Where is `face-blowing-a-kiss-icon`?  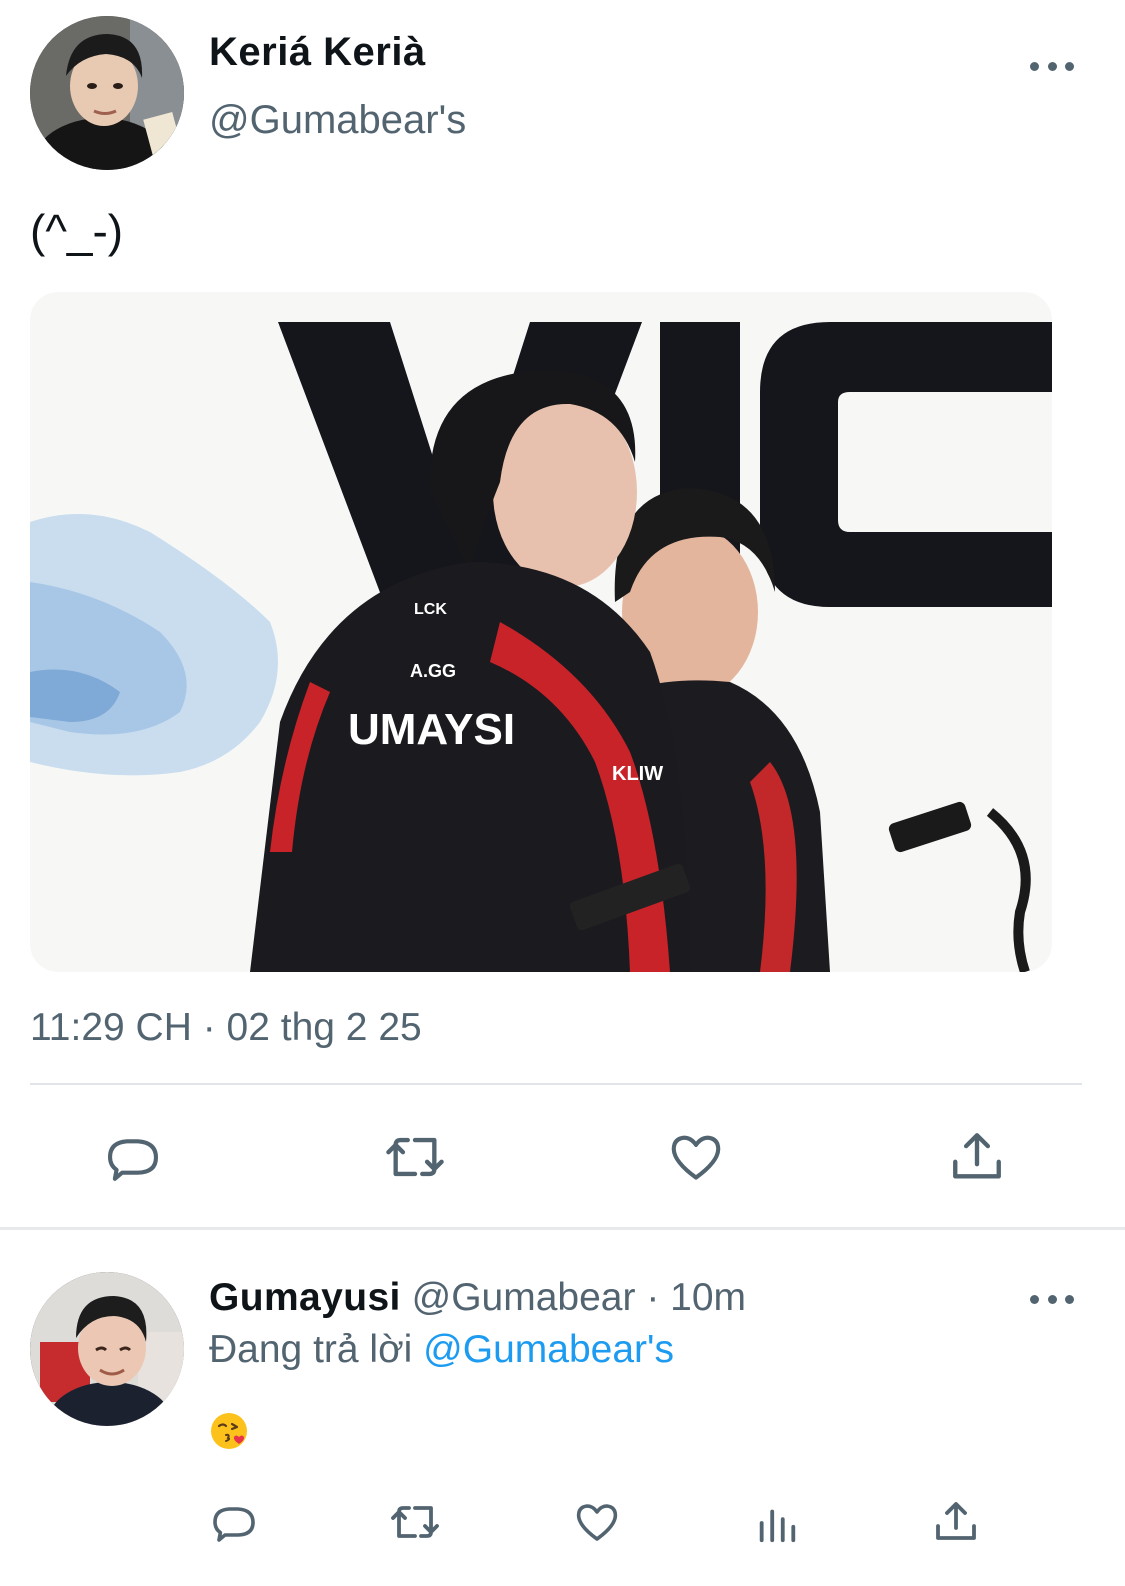 face-blowing-a-kiss-icon is located at coordinates (229, 1431).